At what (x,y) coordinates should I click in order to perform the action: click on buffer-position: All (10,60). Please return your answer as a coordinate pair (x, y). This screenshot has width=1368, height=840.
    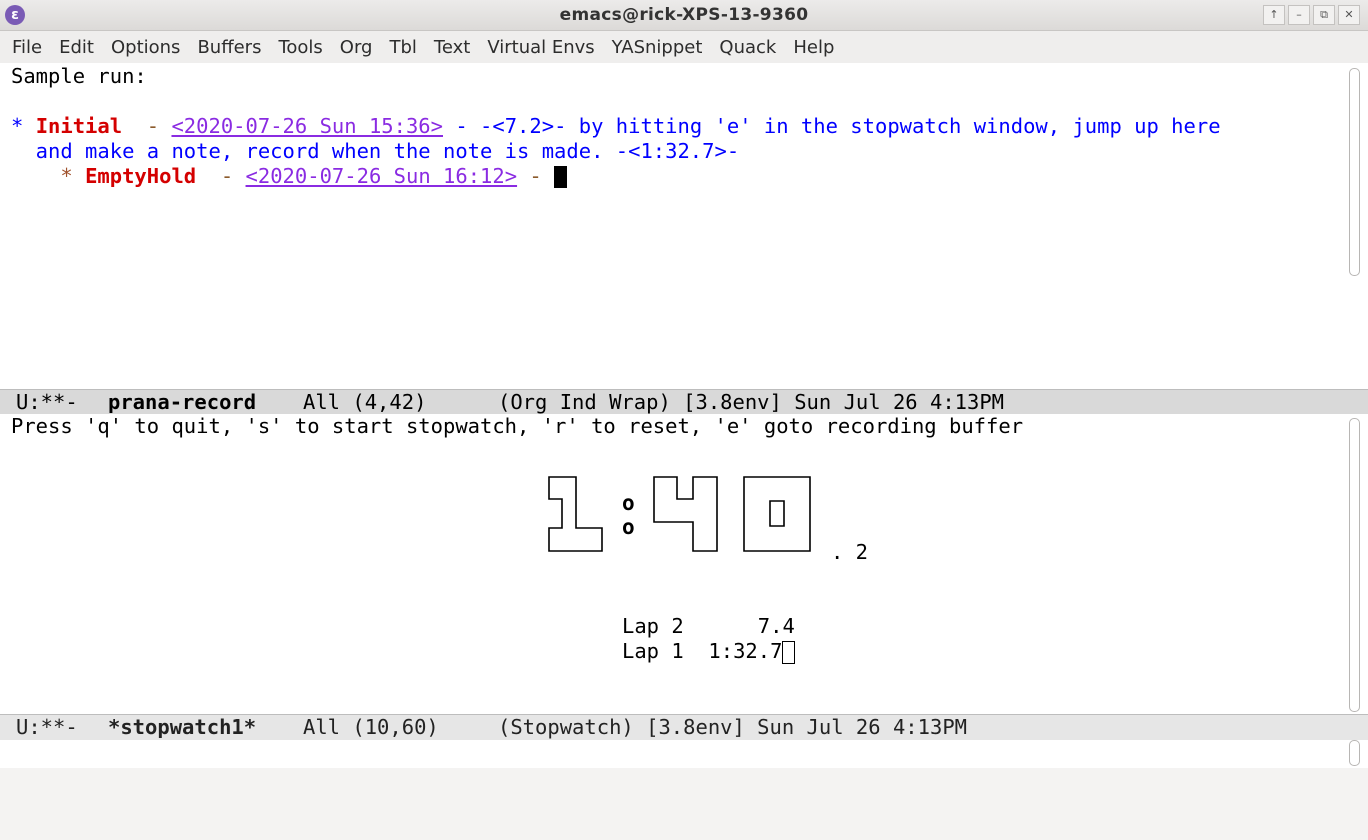
    Looking at the image, I should click on (371, 727).